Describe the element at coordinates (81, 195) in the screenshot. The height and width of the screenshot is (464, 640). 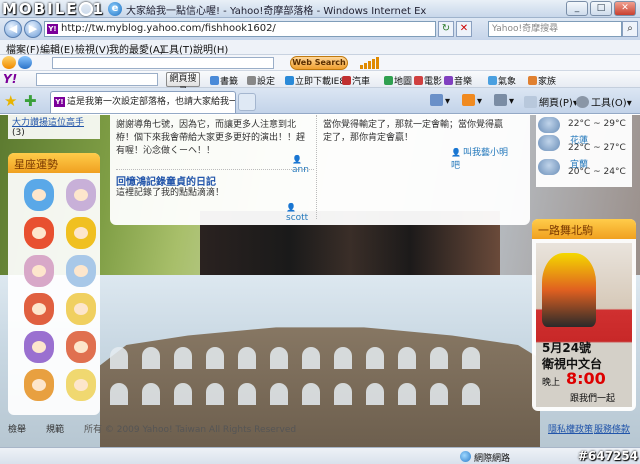
I see `zodiac-taurus-icon` at that location.